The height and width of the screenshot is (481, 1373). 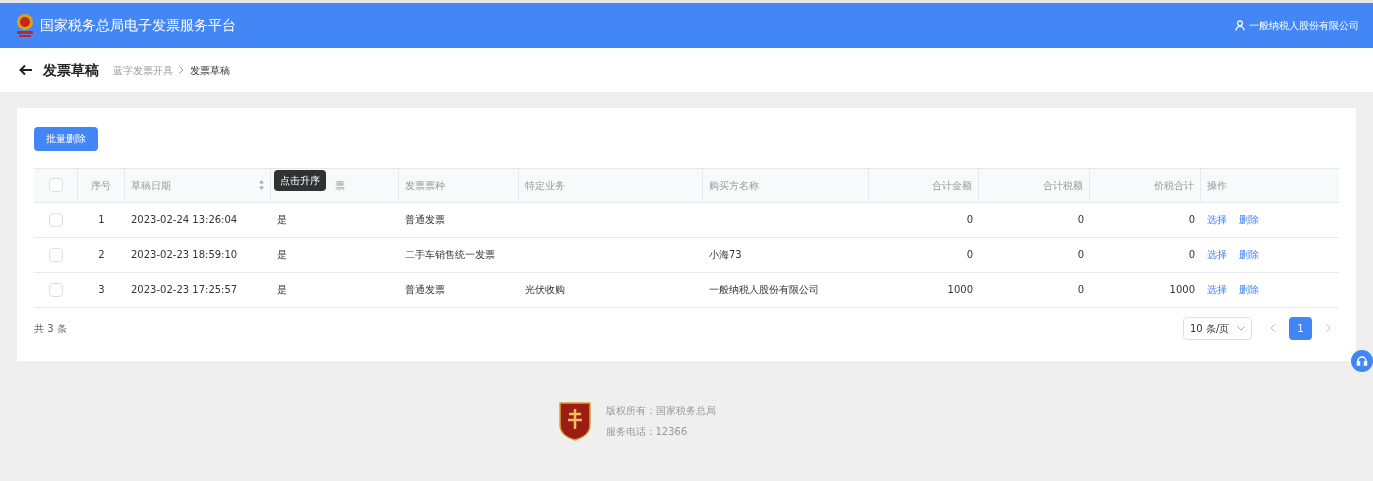 I want to click on table-cell-text: 一般纳税人股份有限公司, so click(x=764, y=290).